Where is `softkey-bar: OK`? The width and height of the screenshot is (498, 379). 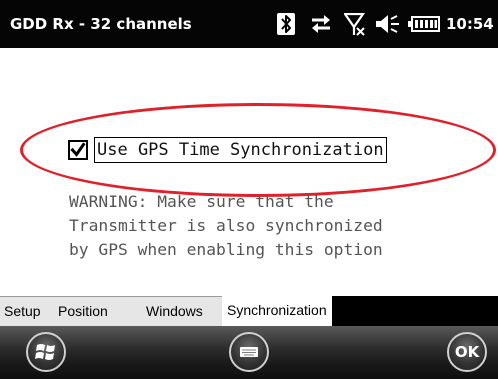 softkey-bar: OK is located at coordinates (249, 352).